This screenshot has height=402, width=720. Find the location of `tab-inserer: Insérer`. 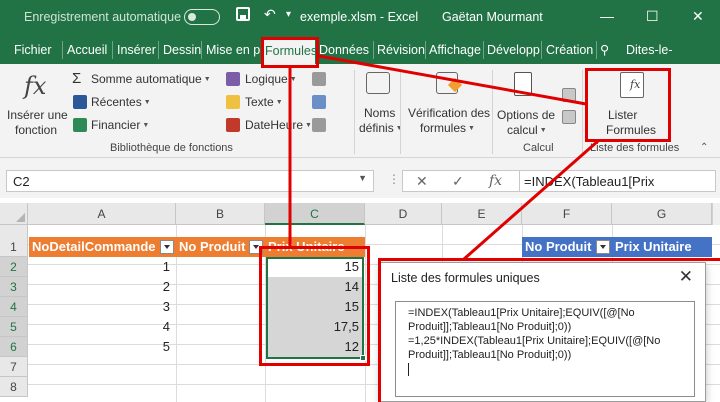

tab-inserer: Insérer is located at coordinates (136, 50).